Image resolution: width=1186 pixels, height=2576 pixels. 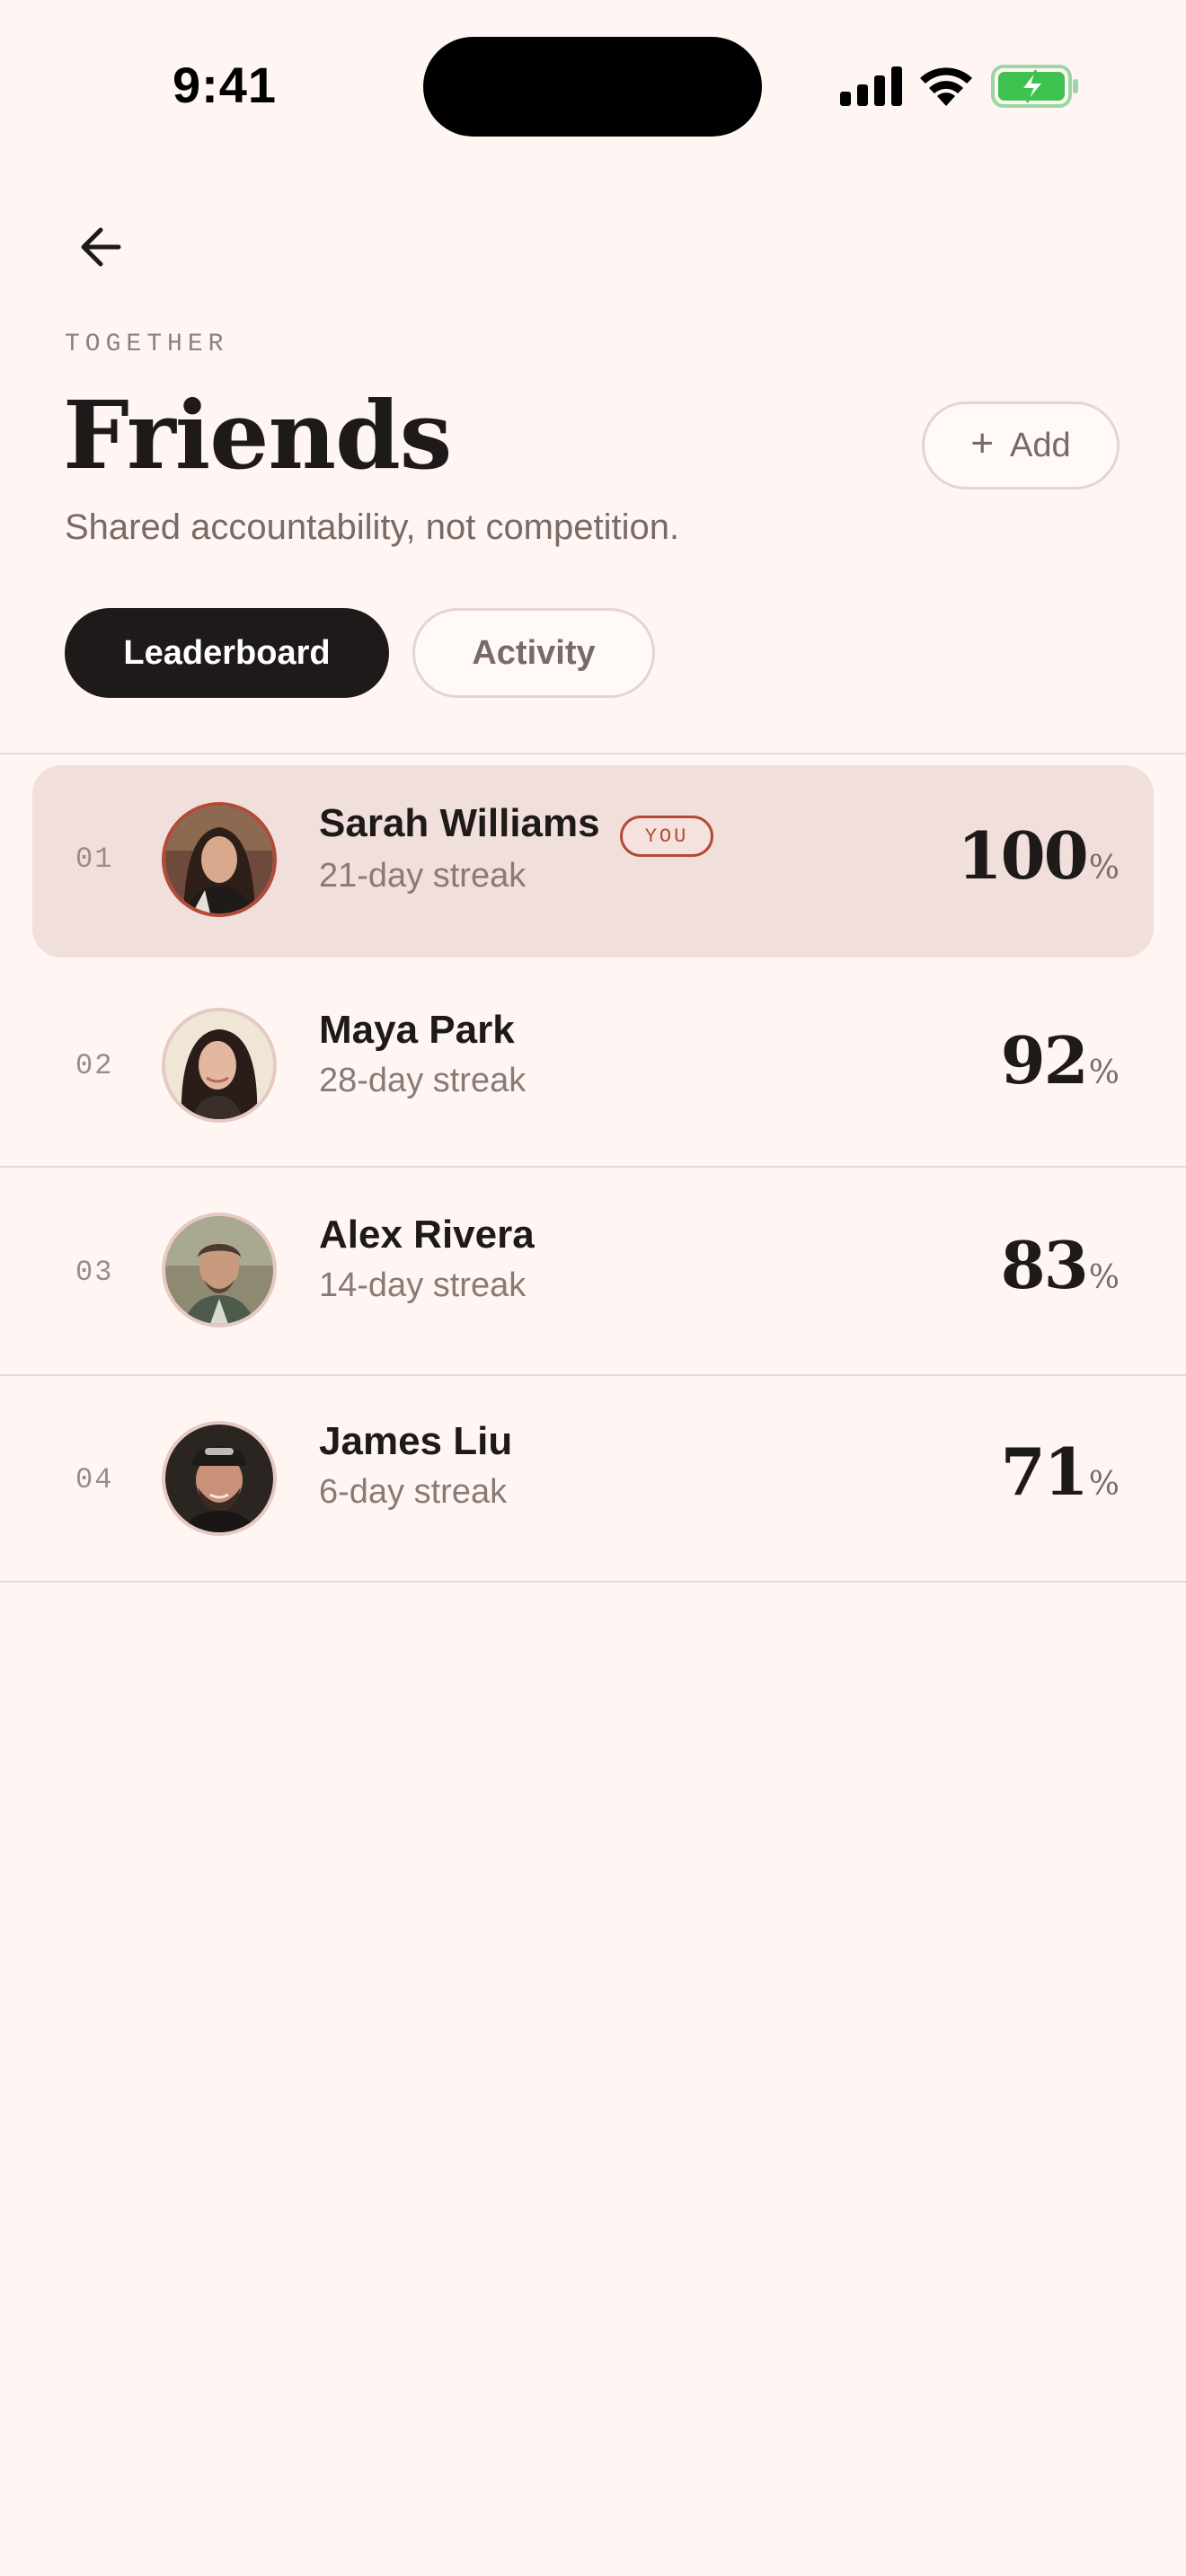 What do you see at coordinates (1044, 1265) in the screenshot?
I see `score-value: 83` at bounding box center [1044, 1265].